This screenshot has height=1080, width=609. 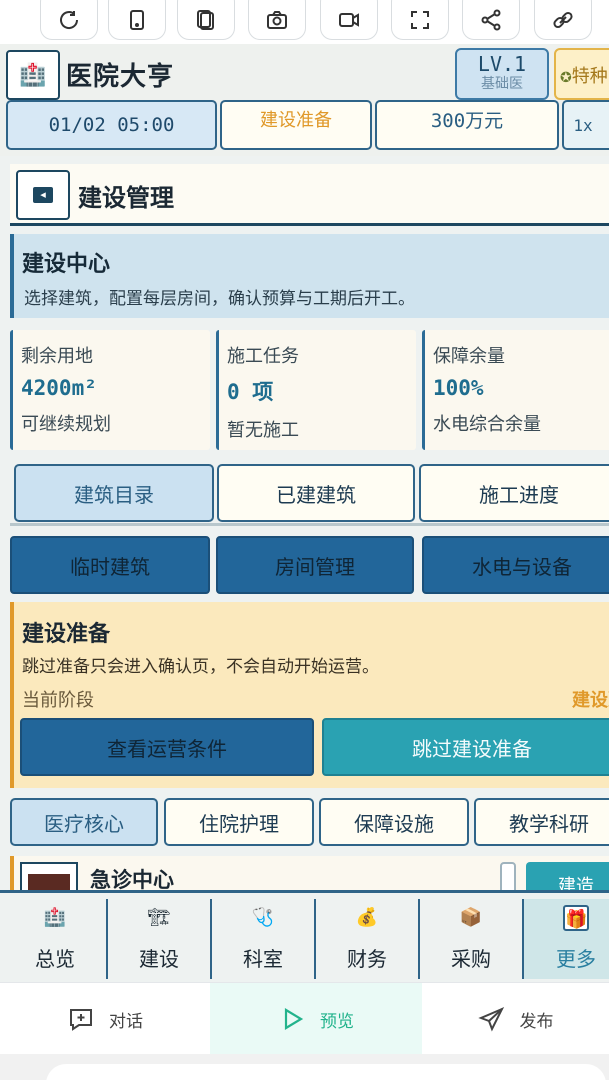 I want to click on share-icon, so click(x=491, y=20).